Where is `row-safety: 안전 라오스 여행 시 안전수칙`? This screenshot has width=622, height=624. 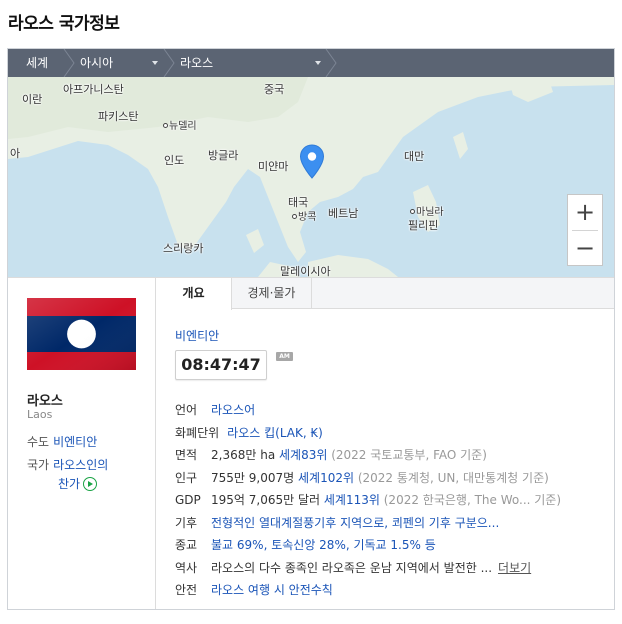 row-safety: 안전 라오스 여행 시 안전수칙 is located at coordinates (254, 590).